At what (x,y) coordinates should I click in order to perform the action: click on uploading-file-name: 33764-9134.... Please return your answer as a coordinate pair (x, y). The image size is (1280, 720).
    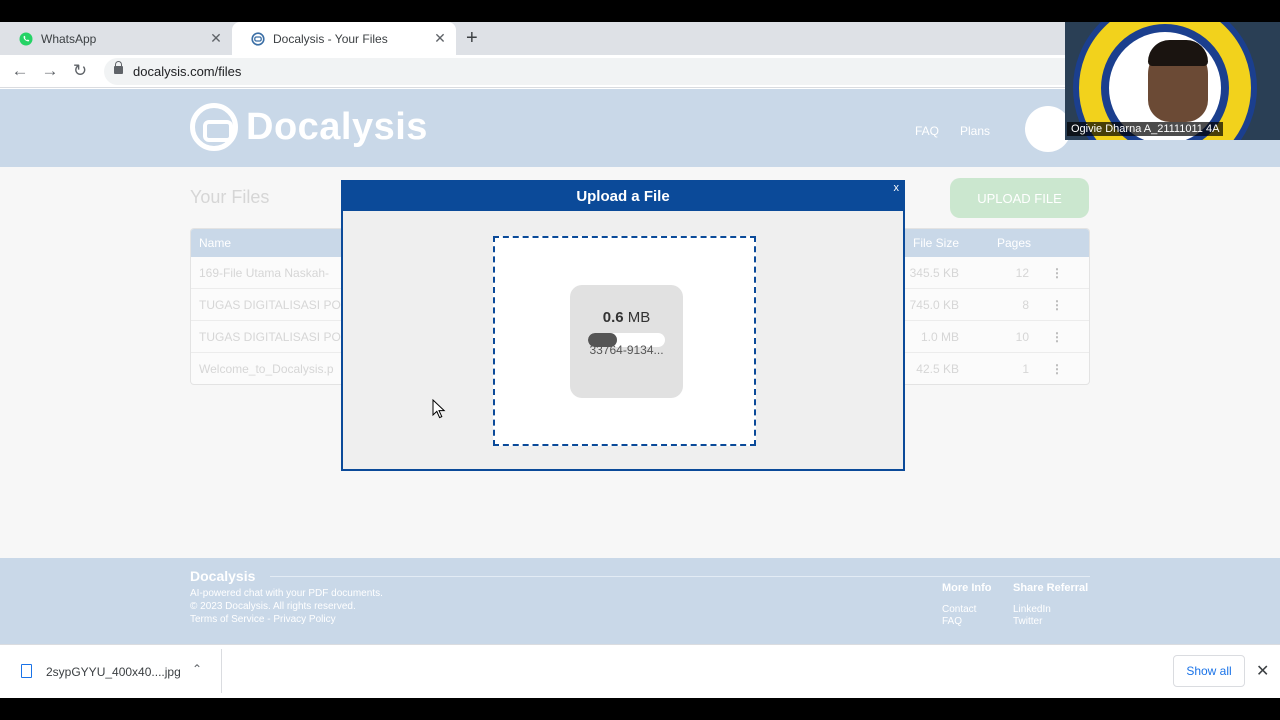
    Looking at the image, I should click on (626, 350).